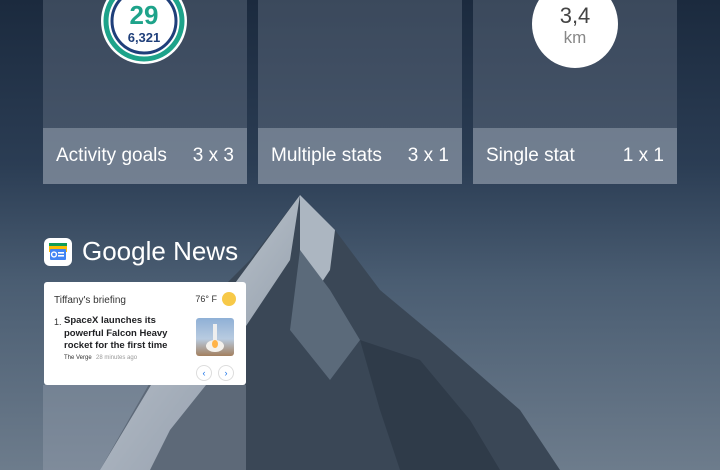 The height and width of the screenshot is (470, 720). I want to click on story-source: The Verge, so click(78, 358).